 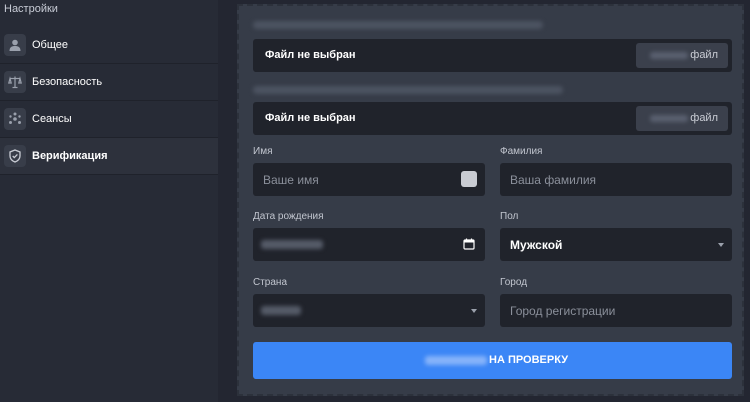 What do you see at coordinates (492, 118) in the screenshot?
I see `selfie-upload-row: Файл не выбран файл` at bounding box center [492, 118].